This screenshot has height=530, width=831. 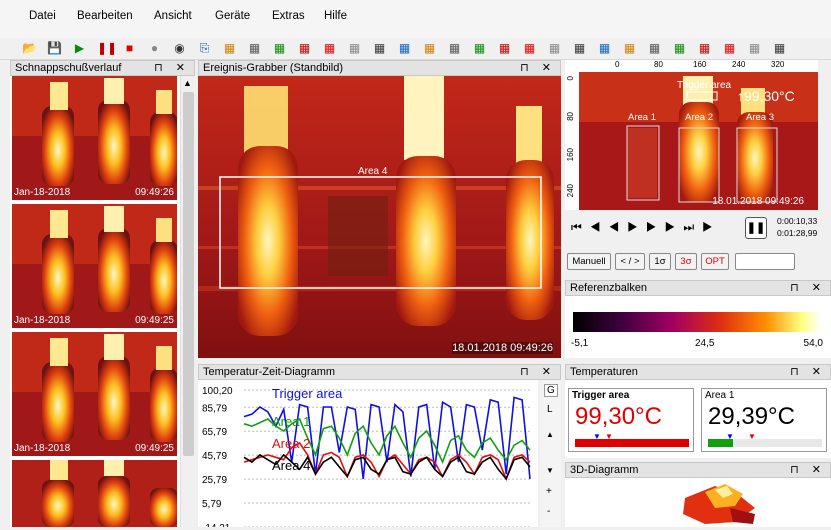 I want to click on minmax-icon: ▦, so click(x=554, y=48).